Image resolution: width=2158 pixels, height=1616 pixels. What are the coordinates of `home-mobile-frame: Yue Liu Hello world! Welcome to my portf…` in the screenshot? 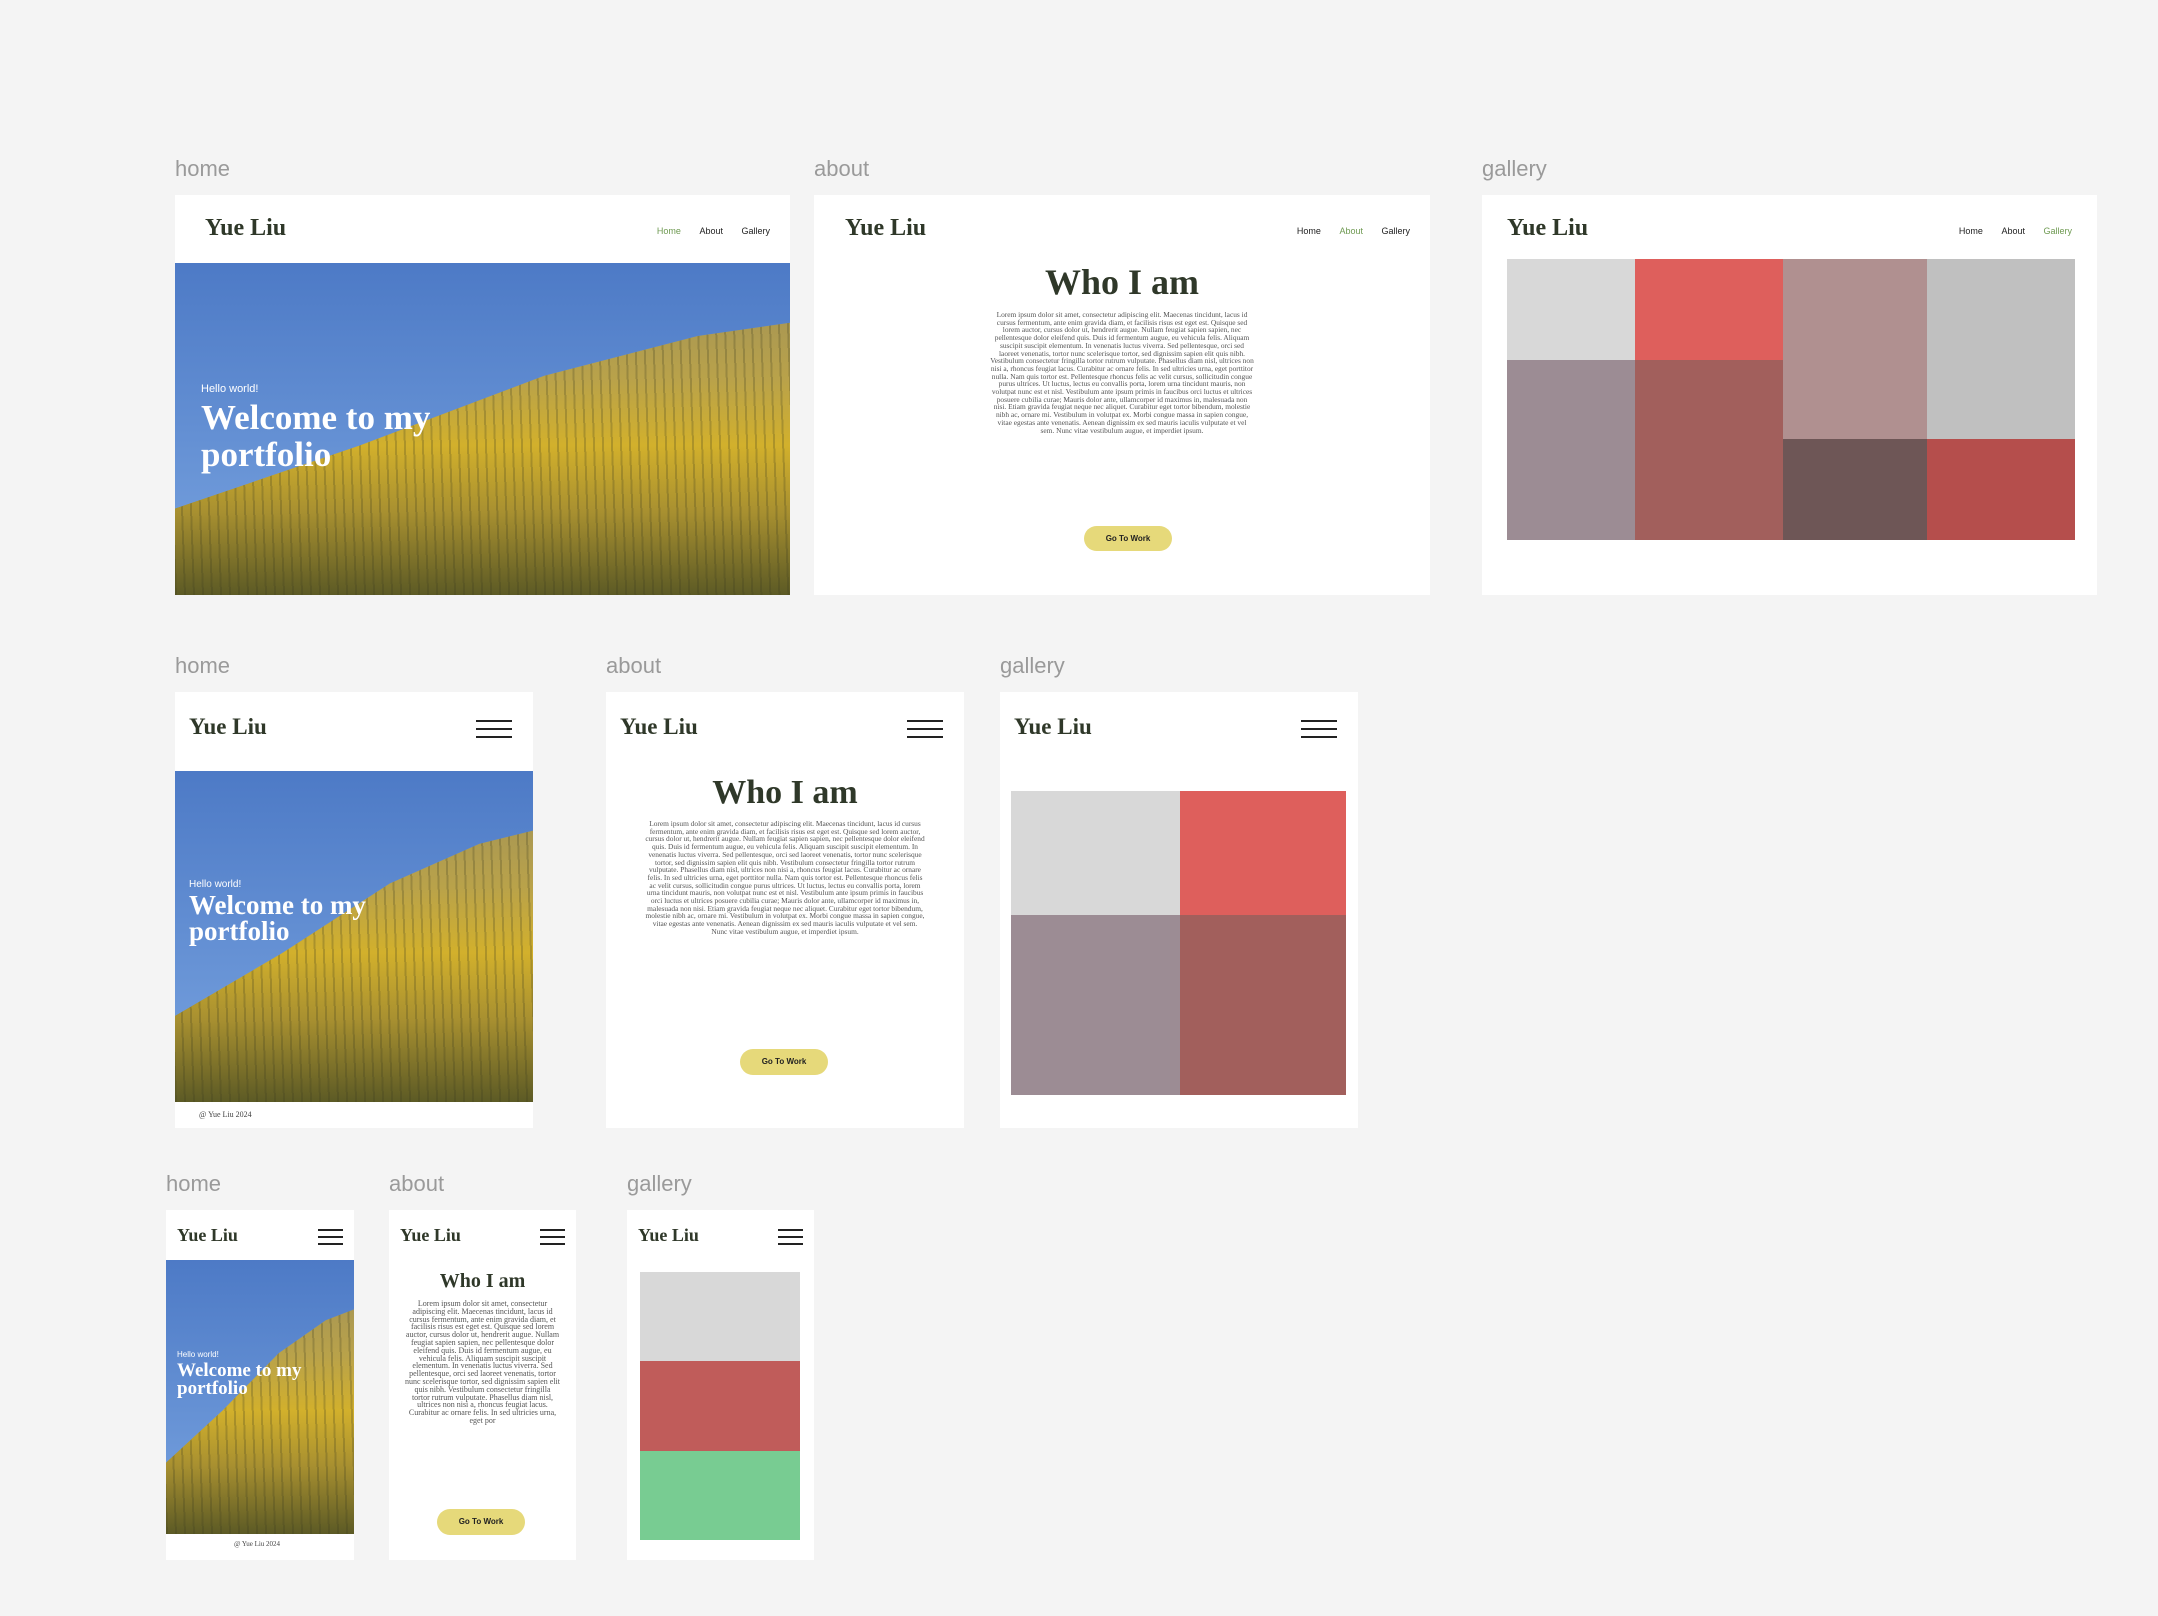 It's located at (260, 1385).